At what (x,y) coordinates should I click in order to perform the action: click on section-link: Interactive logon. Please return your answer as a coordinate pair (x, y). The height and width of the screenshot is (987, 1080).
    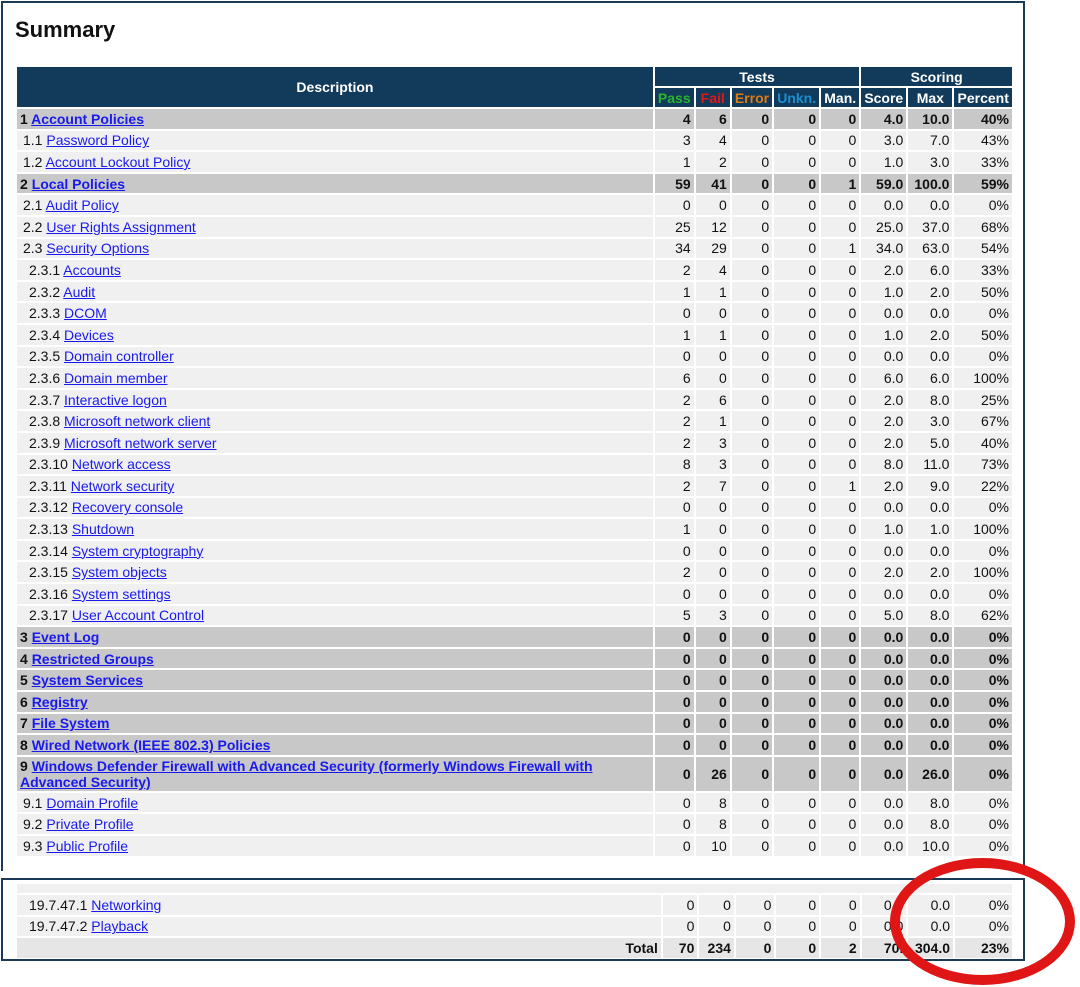
    Looking at the image, I should click on (115, 400).